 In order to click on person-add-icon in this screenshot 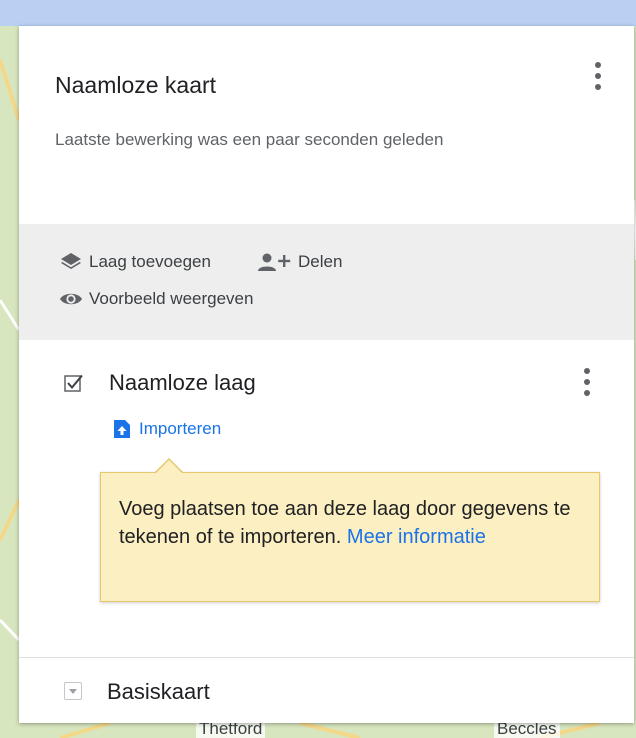, I will do `click(274, 262)`.